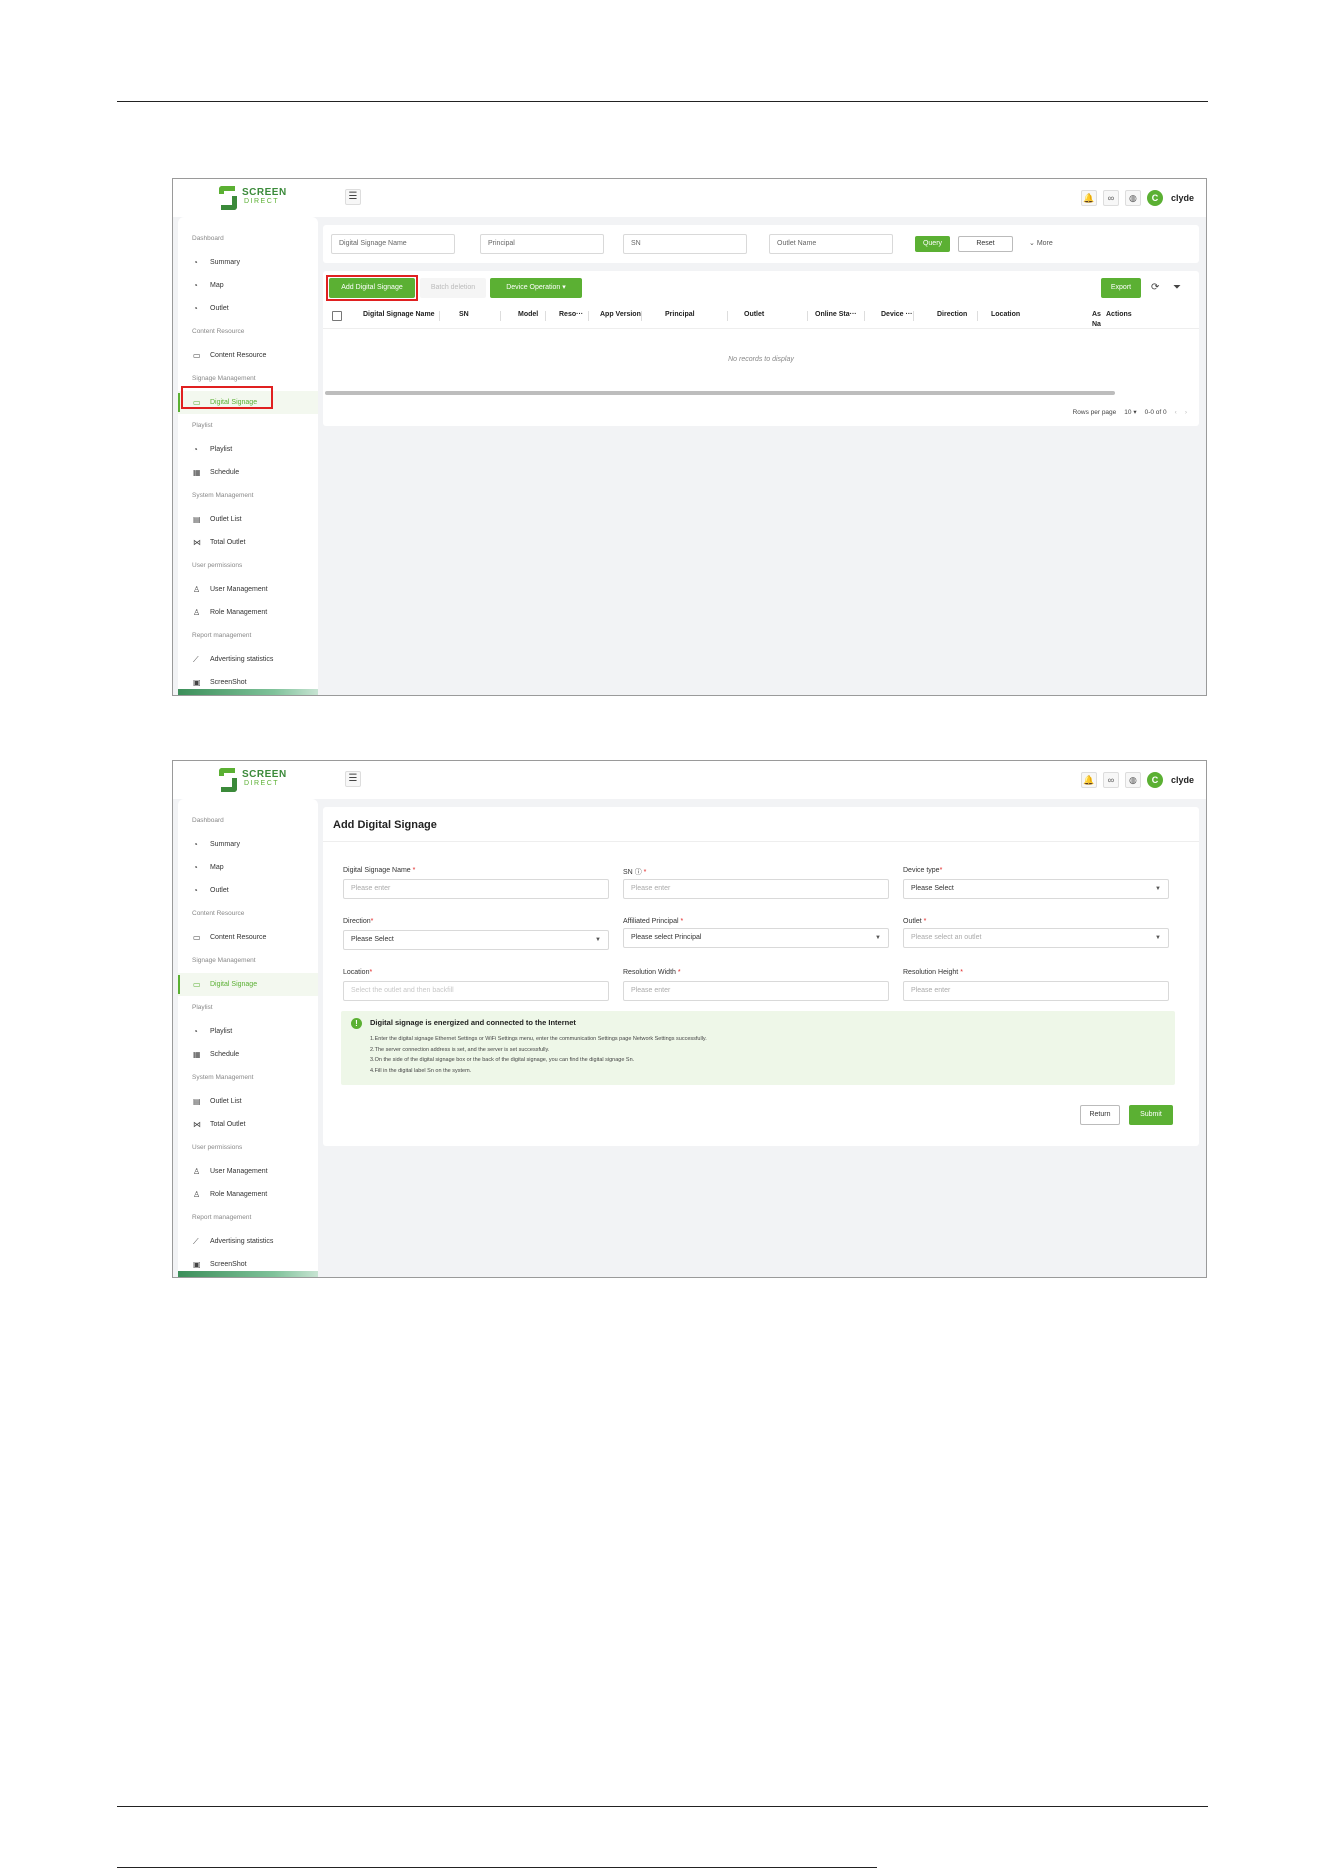  What do you see at coordinates (1121, 288) in the screenshot?
I see `export-button: Export` at bounding box center [1121, 288].